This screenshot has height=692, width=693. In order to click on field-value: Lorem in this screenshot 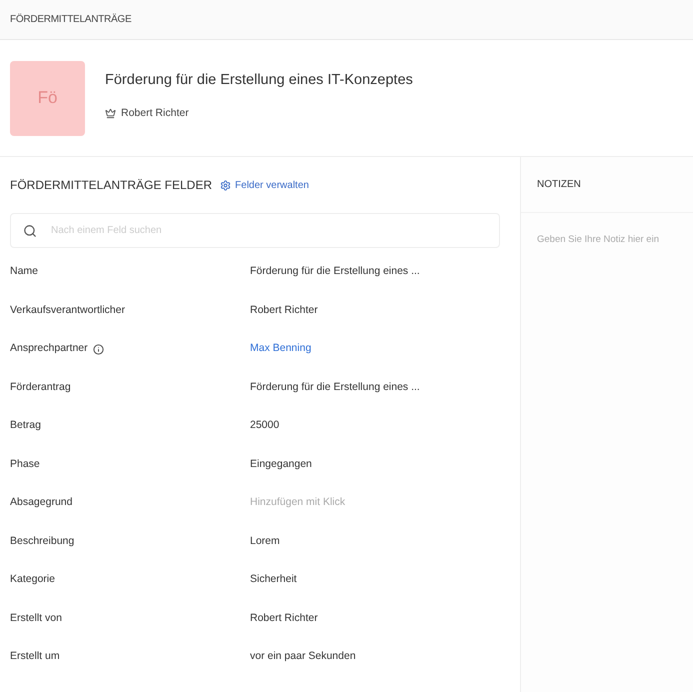, I will do `click(265, 542)`.